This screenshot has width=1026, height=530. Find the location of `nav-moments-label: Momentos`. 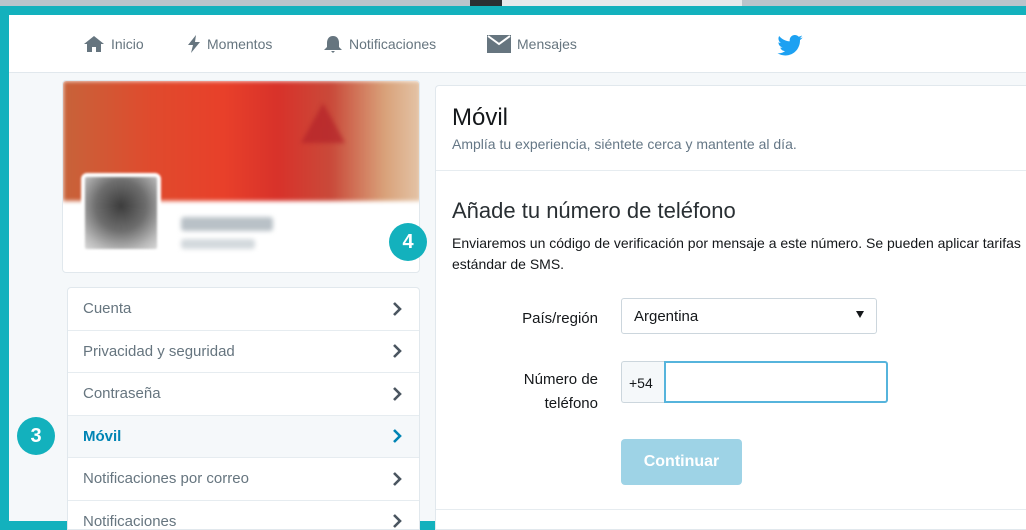

nav-moments-label: Momentos is located at coordinates (240, 44).